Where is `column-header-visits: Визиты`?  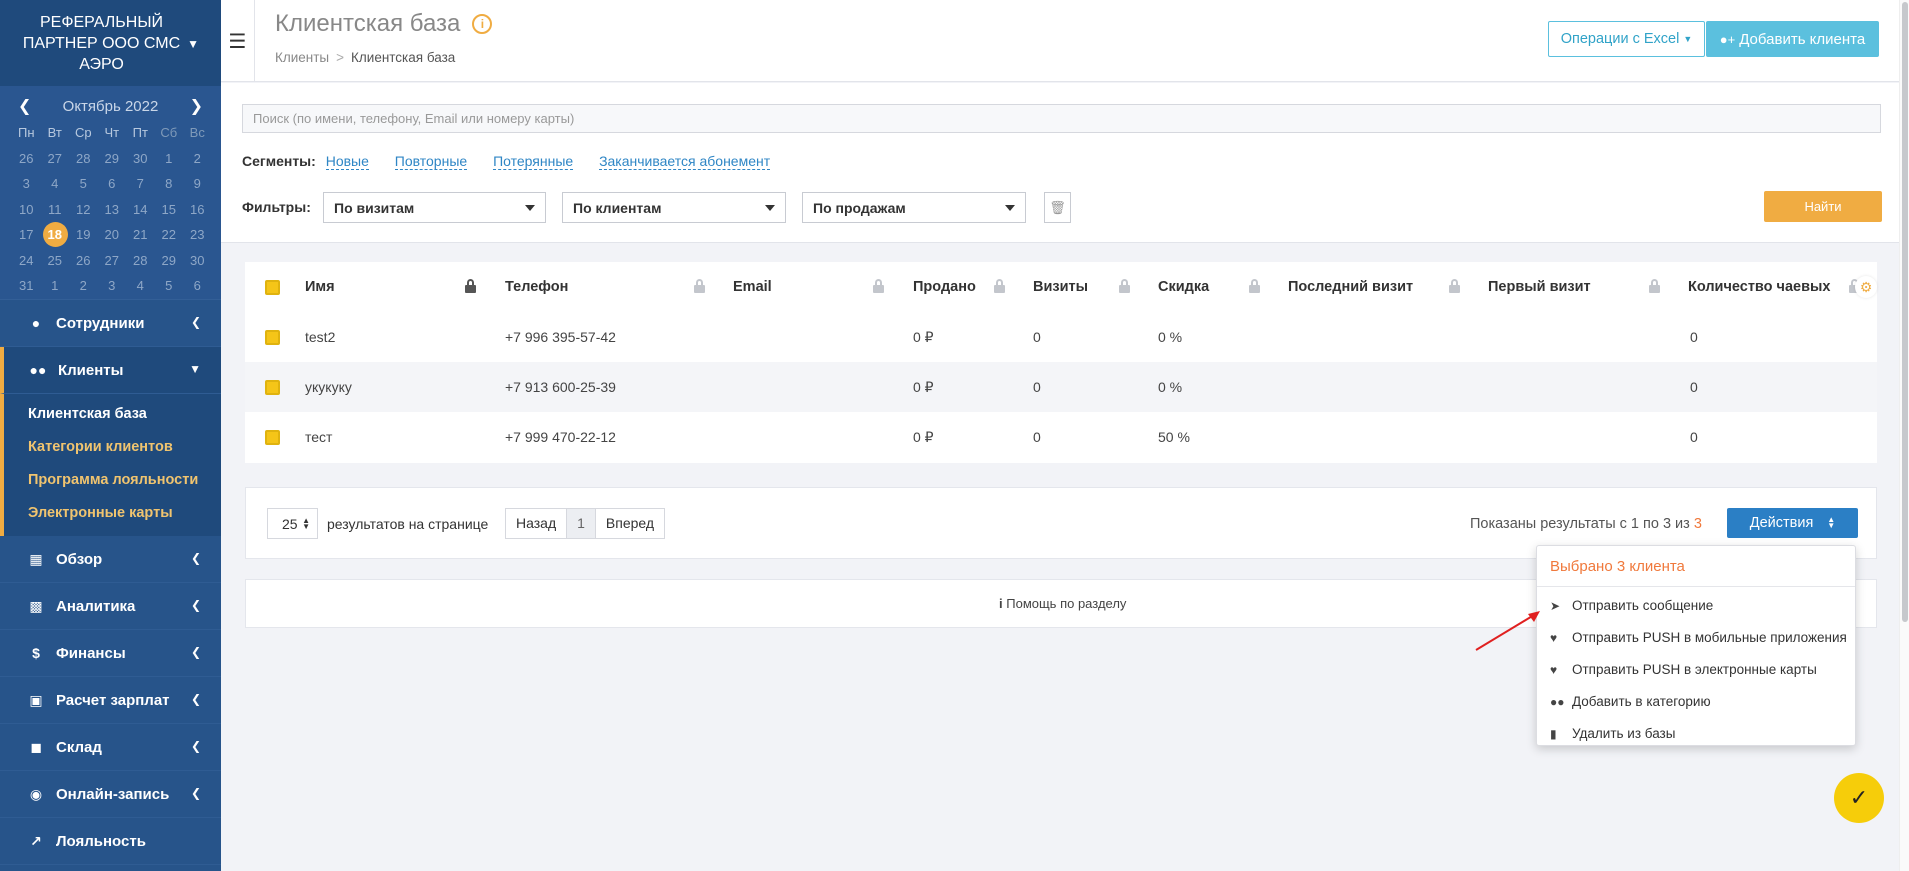
column-header-visits: Визиты is located at coordinates (1060, 287).